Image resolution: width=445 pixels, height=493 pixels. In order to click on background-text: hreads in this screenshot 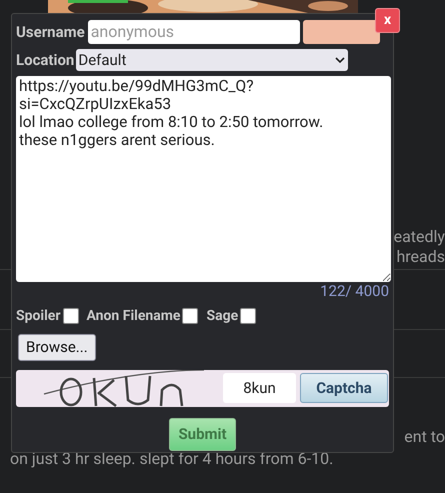, I will do `click(420, 257)`.